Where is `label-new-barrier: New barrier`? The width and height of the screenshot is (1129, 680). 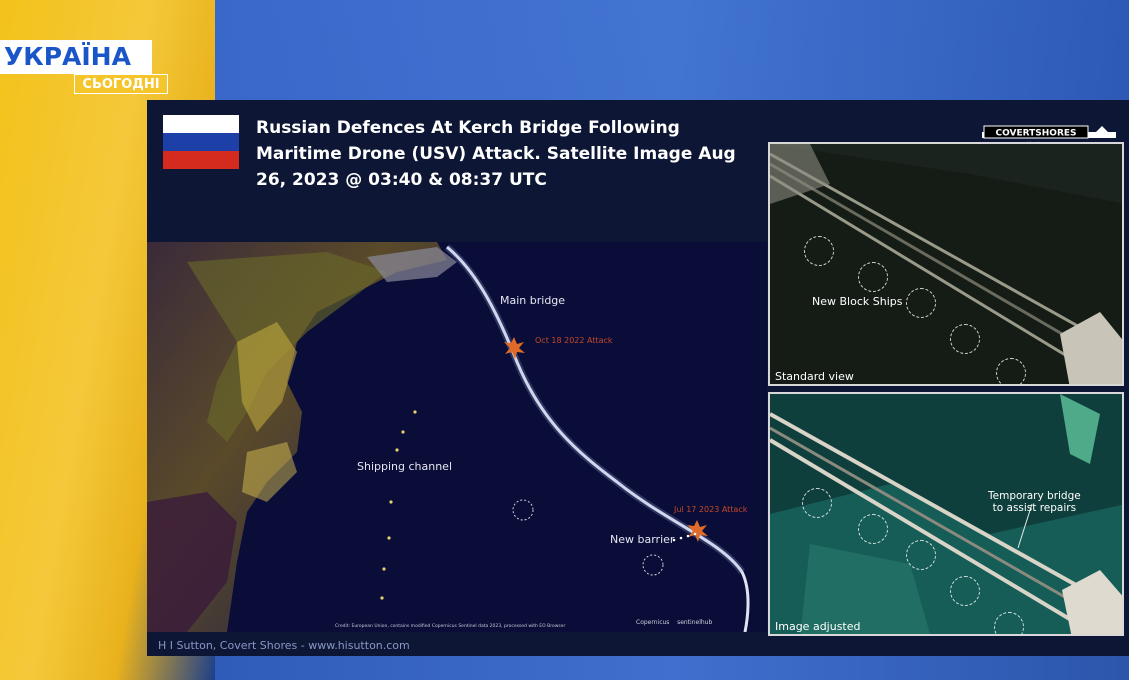
label-new-barrier: New barrier is located at coordinates (642, 539).